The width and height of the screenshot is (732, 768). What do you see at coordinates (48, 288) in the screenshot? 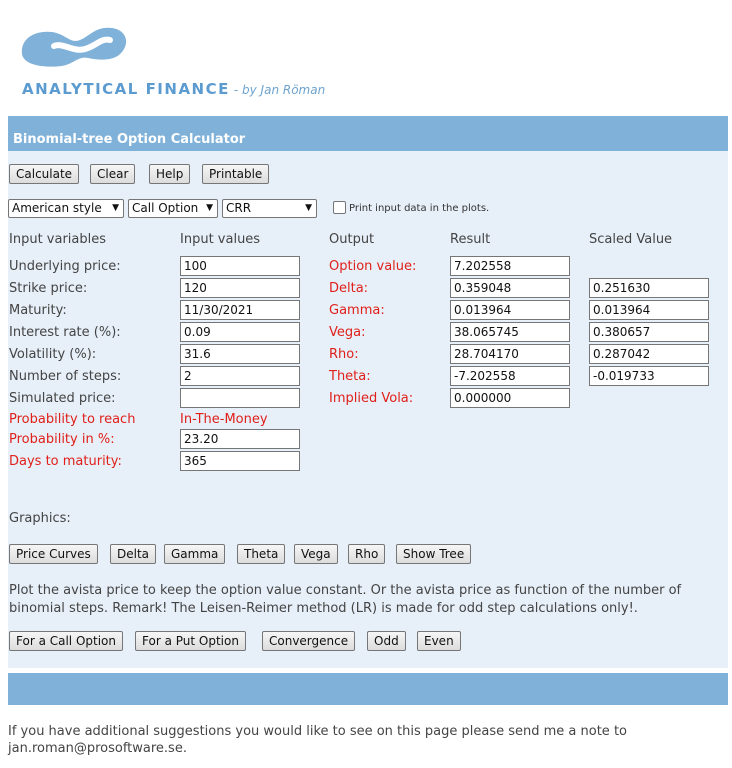
I see `strike-price-label: Strike price:` at bounding box center [48, 288].